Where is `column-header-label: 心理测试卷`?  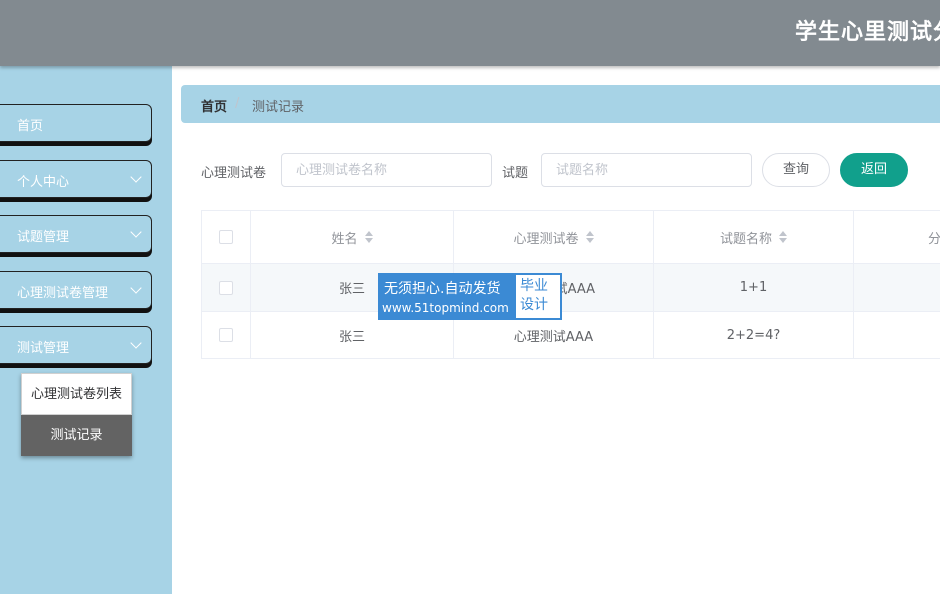
column-header-label: 心理测试卷 is located at coordinates (546, 239).